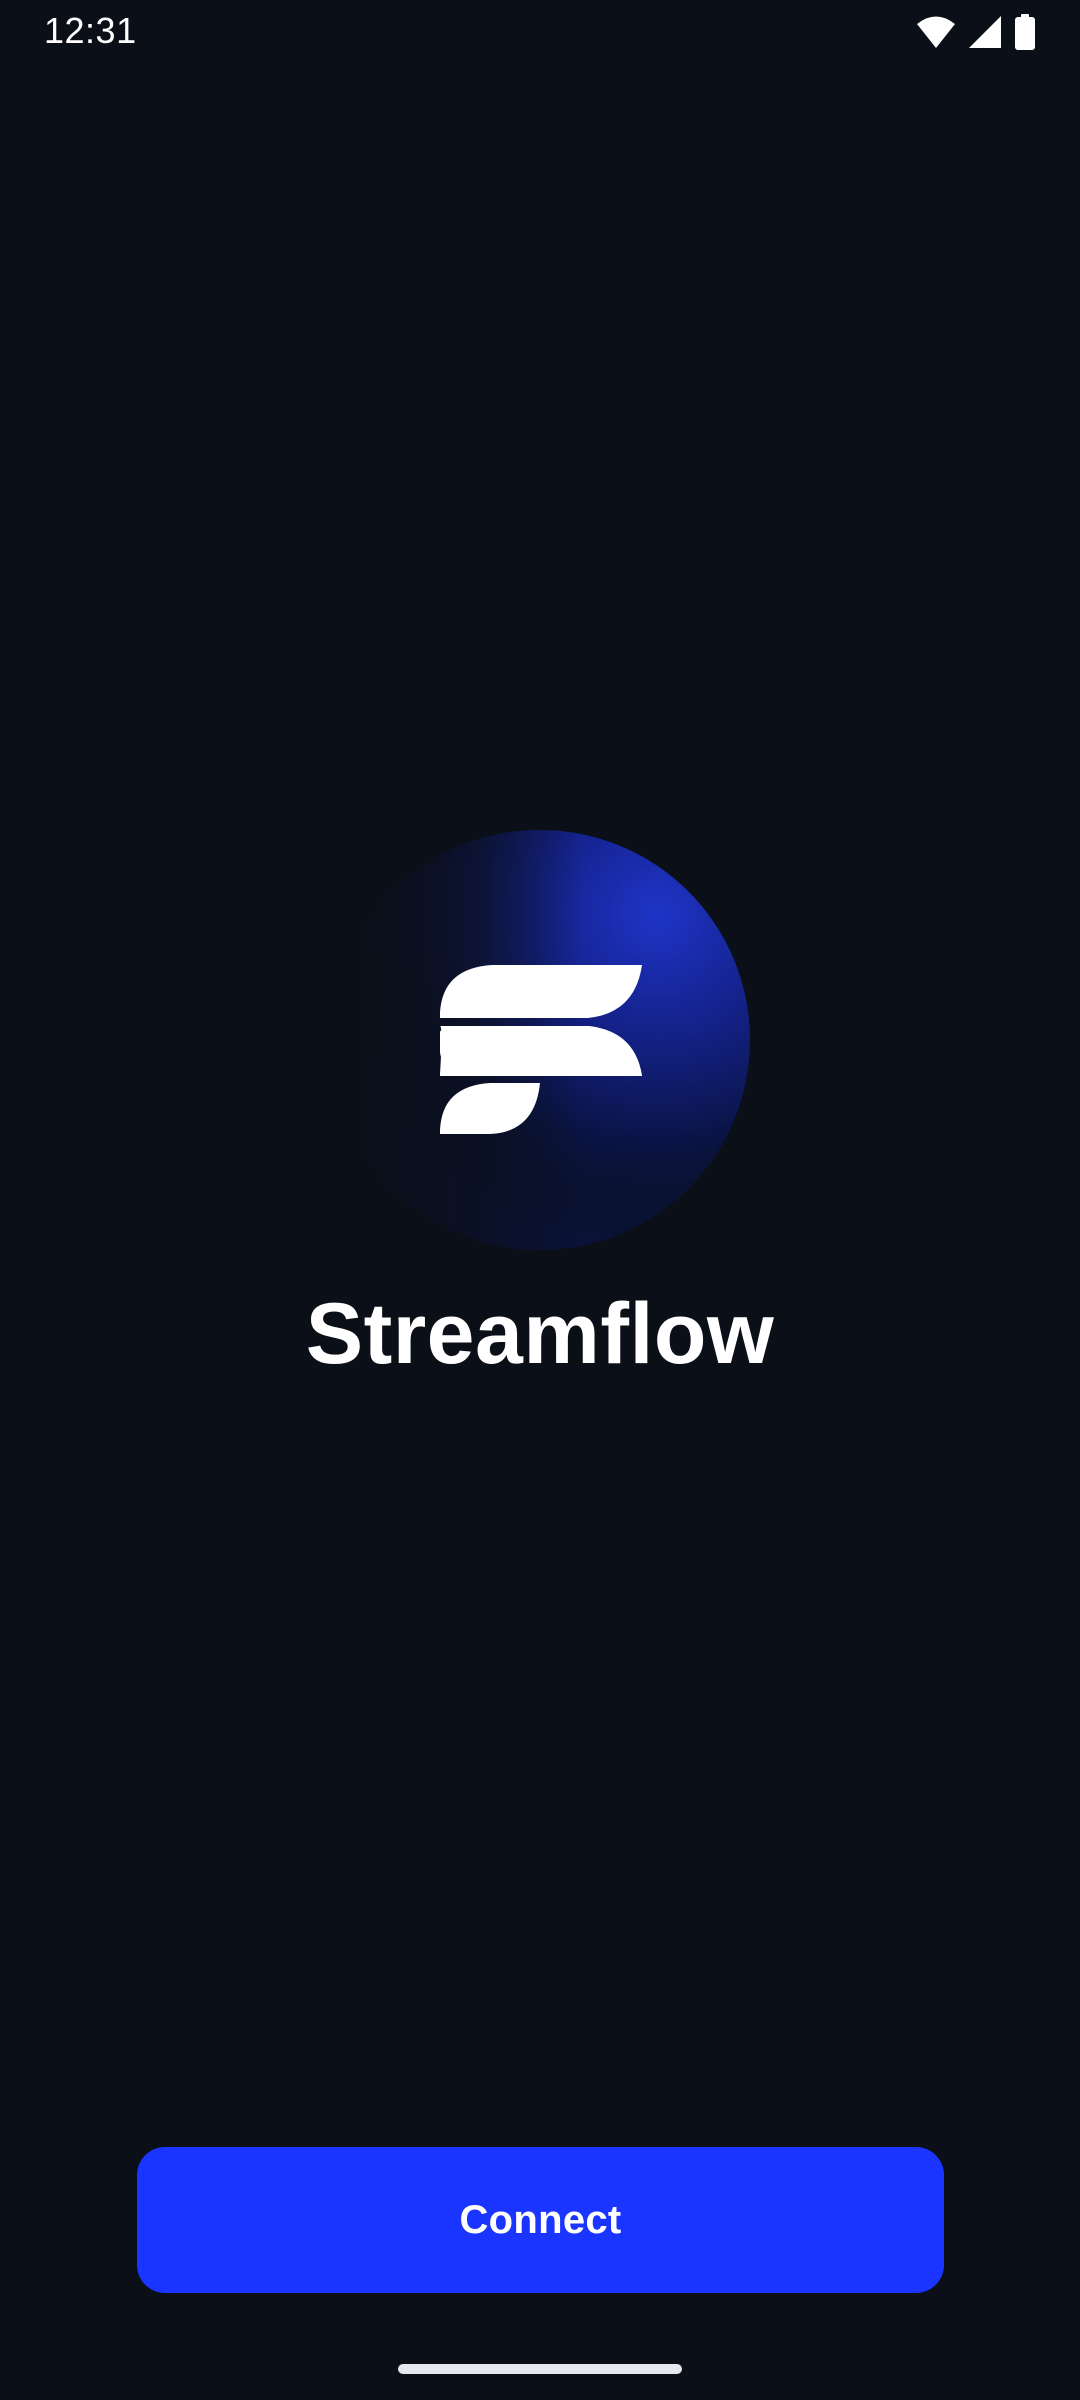  Describe the element at coordinates (936, 32) in the screenshot. I see `wifi-icon` at that location.